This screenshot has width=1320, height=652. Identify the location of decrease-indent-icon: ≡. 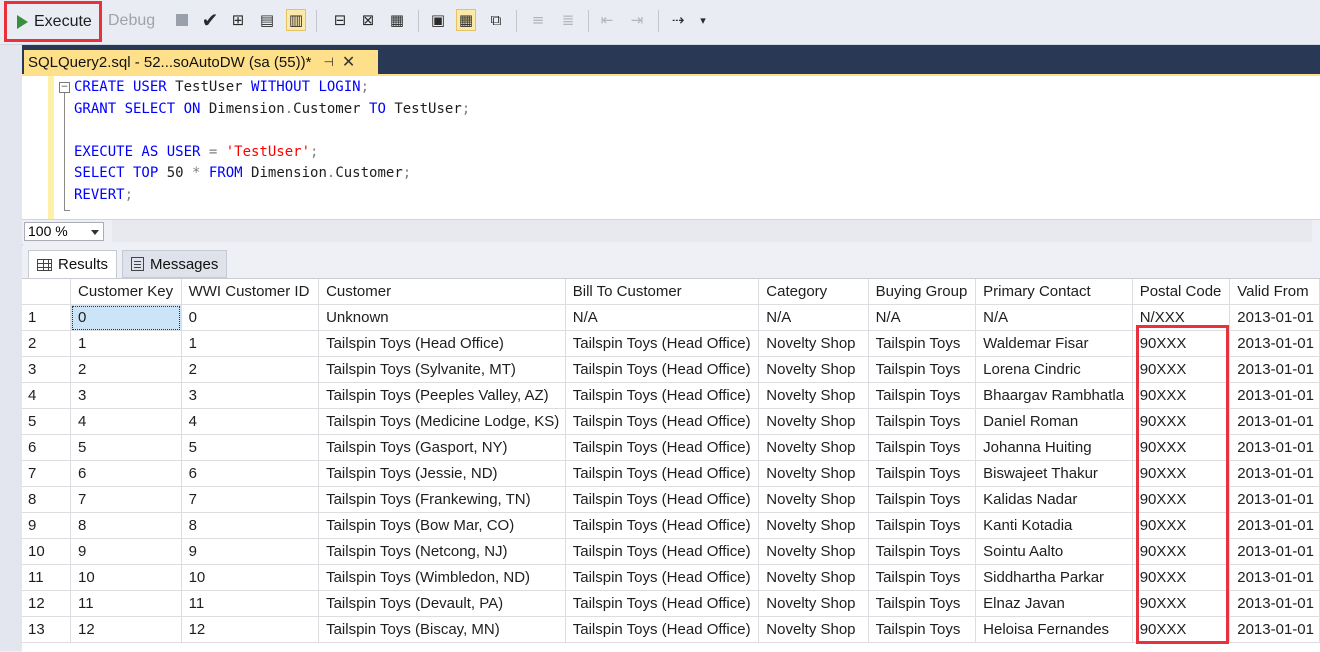
(538, 20).